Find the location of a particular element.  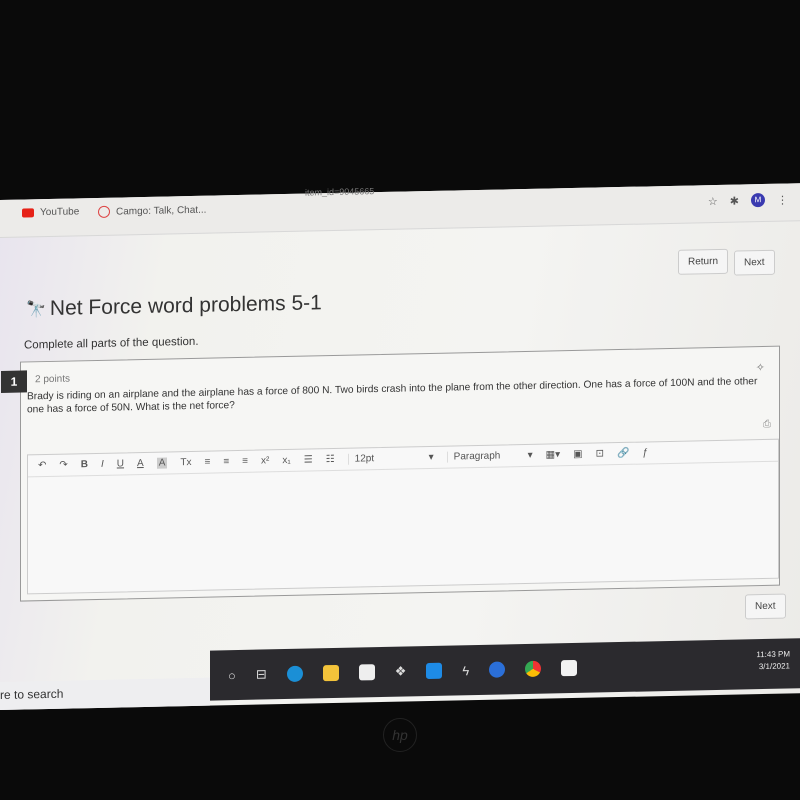

block-format-select: Paragraph ▾ is located at coordinates (489, 456).